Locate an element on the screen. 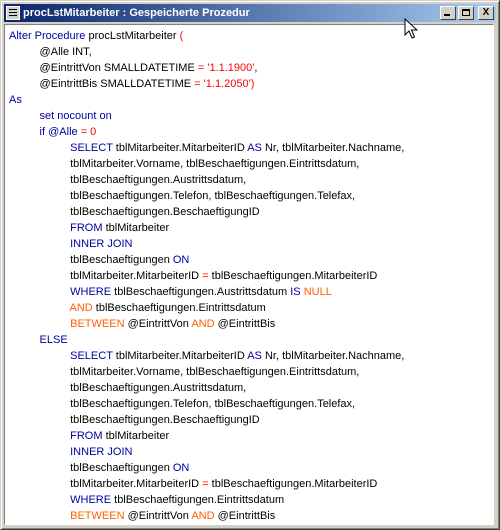 Image resolution: width=500 pixels, height=530 pixels. code-token: @Alle INT, is located at coordinates (50, 52).